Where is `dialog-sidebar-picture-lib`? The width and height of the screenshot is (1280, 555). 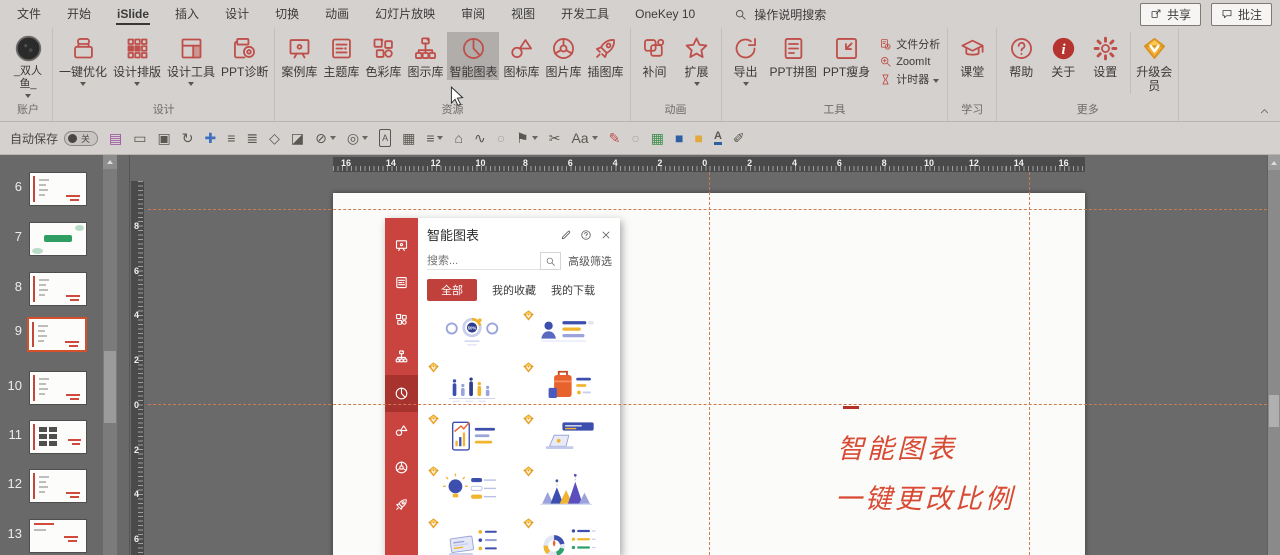 dialog-sidebar-picture-lib is located at coordinates (401, 467).